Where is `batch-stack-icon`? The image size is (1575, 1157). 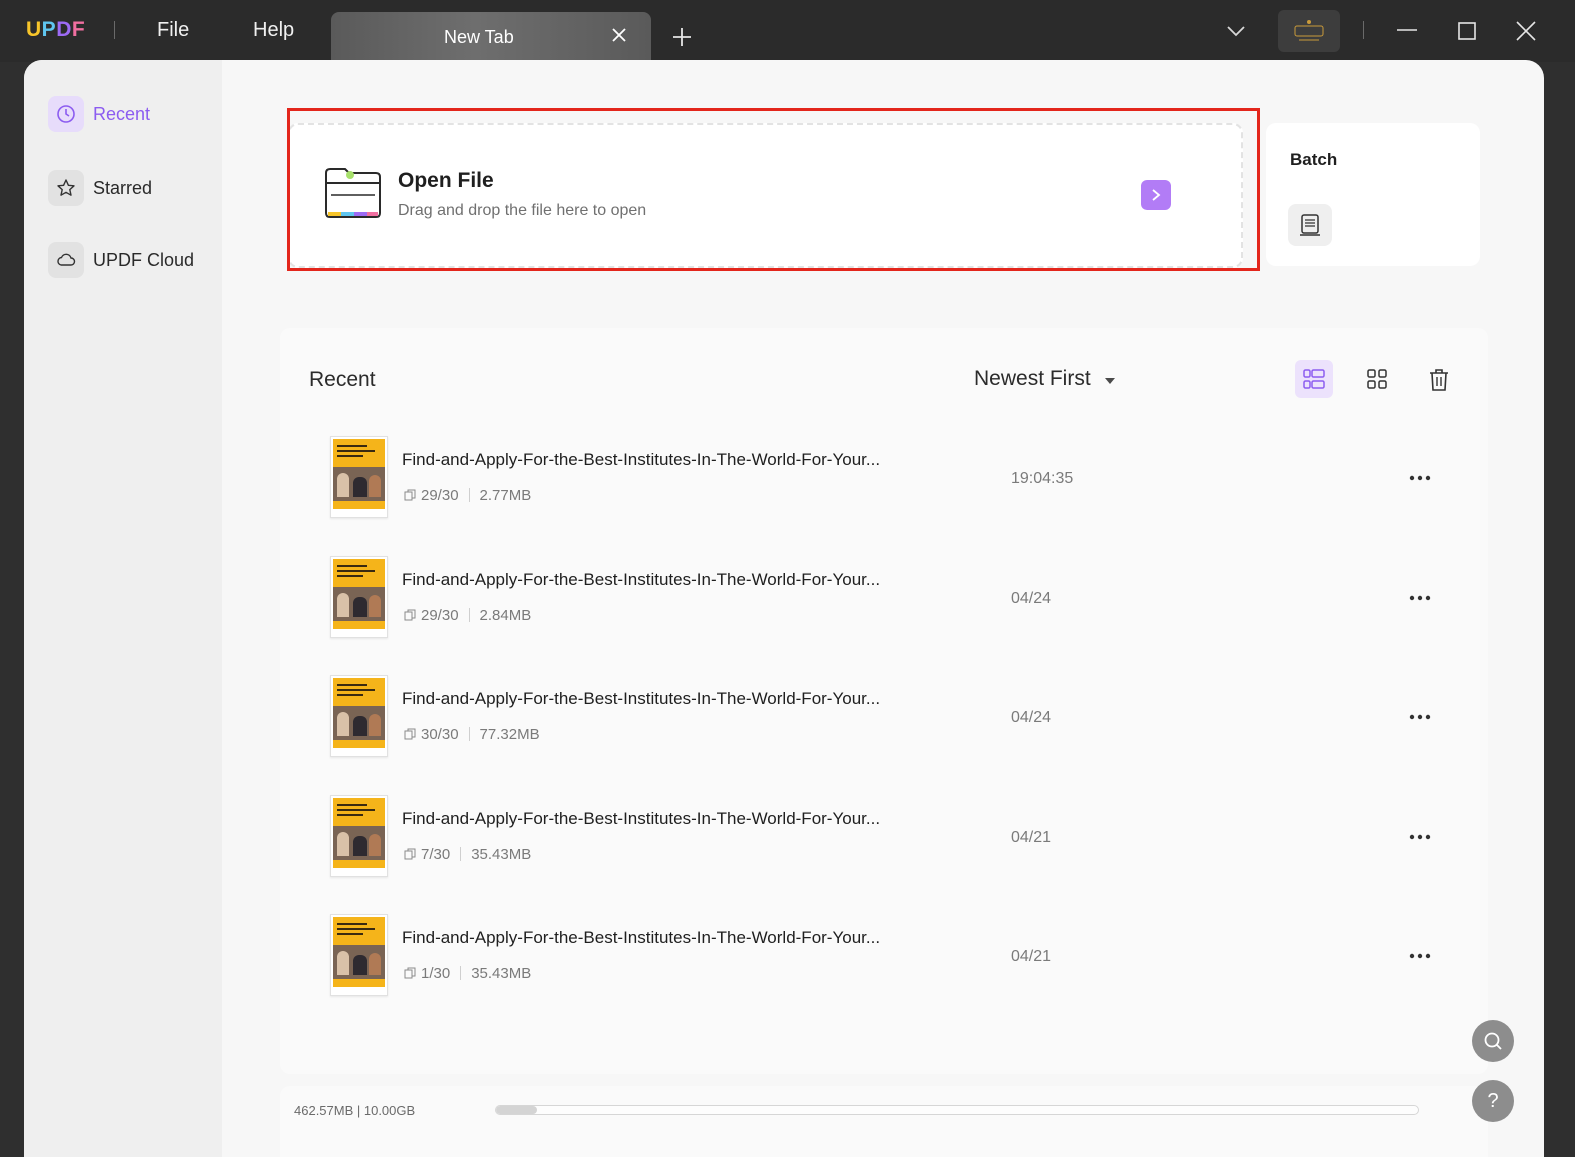 batch-stack-icon is located at coordinates (1310, 225).